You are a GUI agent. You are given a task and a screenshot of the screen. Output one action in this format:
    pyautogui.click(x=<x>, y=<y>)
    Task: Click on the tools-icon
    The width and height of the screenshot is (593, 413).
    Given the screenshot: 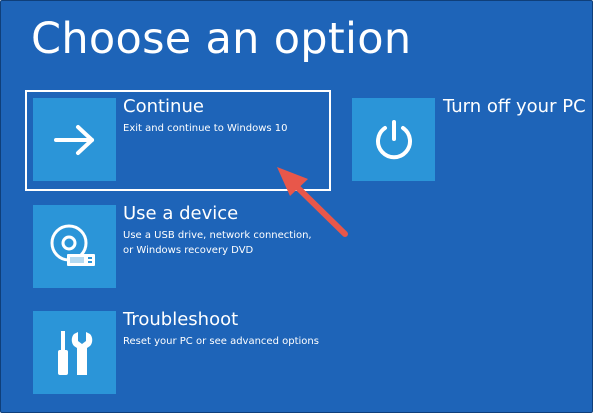 What is the action you would take?
    pyautogui.click(x=74, y=352)
    